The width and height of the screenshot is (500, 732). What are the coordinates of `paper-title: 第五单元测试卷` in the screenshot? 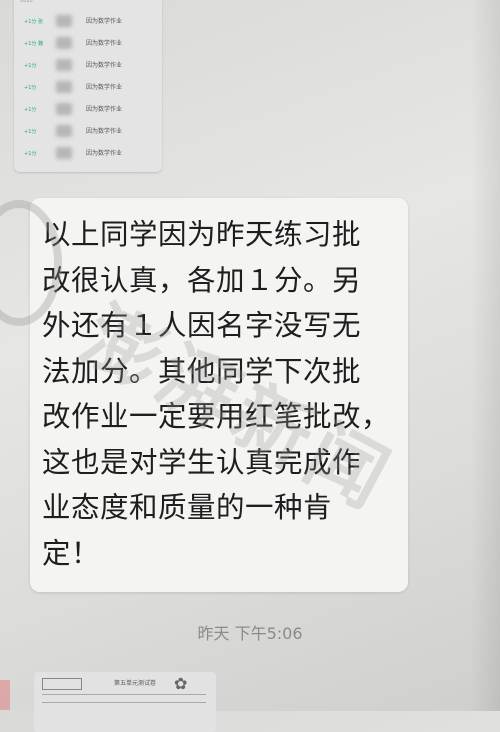 It's located at (135, 683).